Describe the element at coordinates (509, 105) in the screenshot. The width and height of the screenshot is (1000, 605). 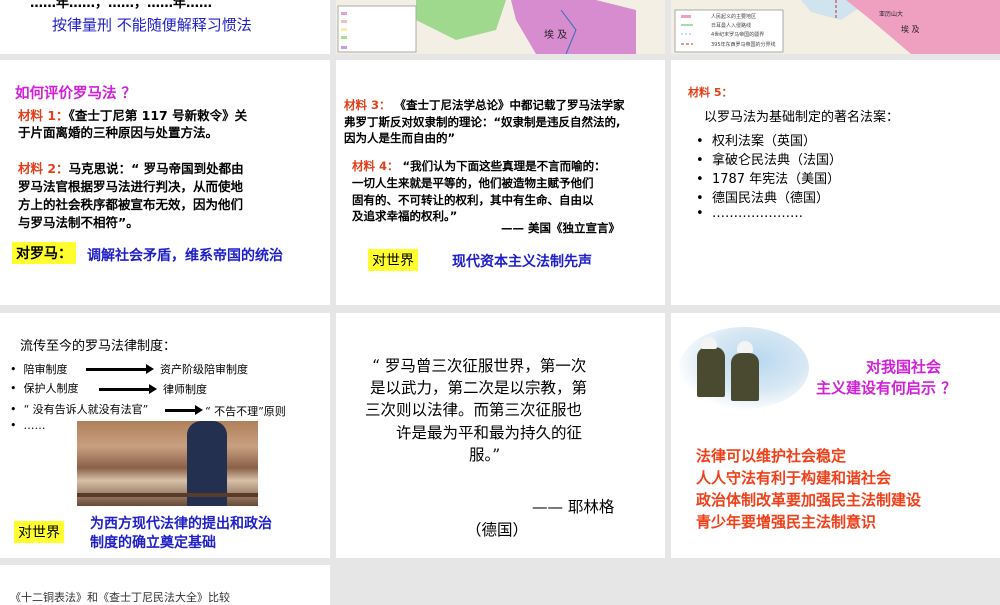
I see `text-line: 《查士丁尼法学总论》中都记载了罗马法学家` at that location.